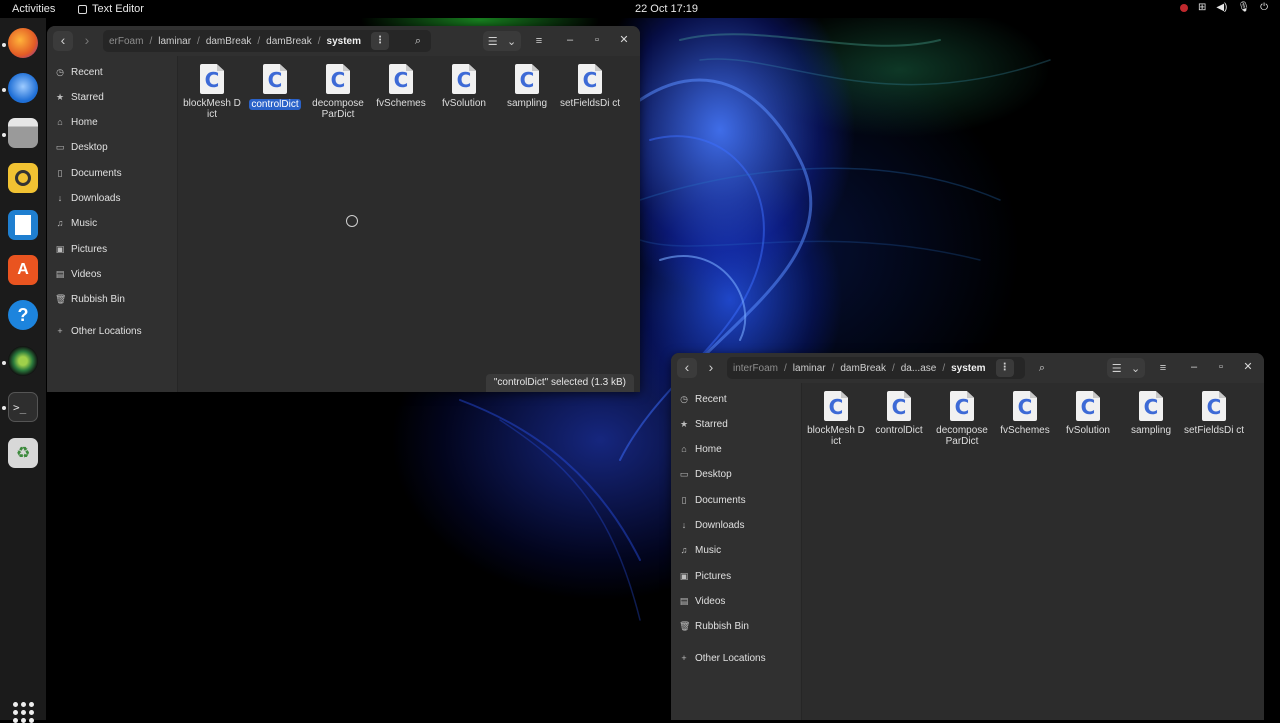 This screenshot has height=723, width=1280. Describe the element at coordinates (23, 315) in the screenshot. I see `help-icon: ?` at that location.